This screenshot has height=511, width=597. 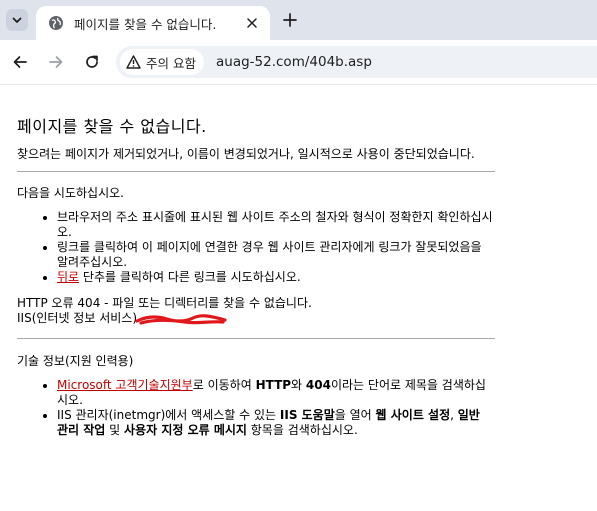 What do you see at coordinates (256, 318) in the screenshot?
I see `server-info: IIS(인터넷 정보 서비스)` at bounding box center [256, 318].